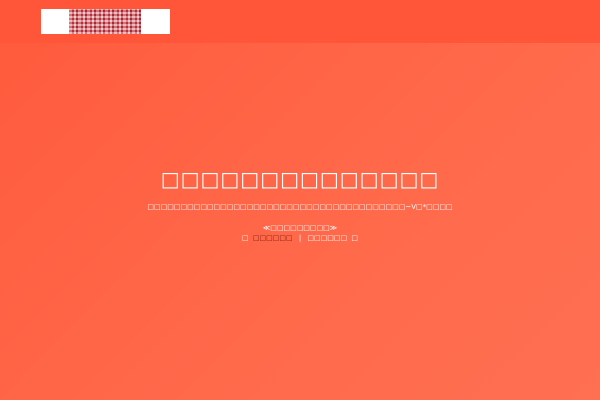  Describe the element at coordinates (245, 238) in the screenshot. I see `bracket-open: □` at that location.